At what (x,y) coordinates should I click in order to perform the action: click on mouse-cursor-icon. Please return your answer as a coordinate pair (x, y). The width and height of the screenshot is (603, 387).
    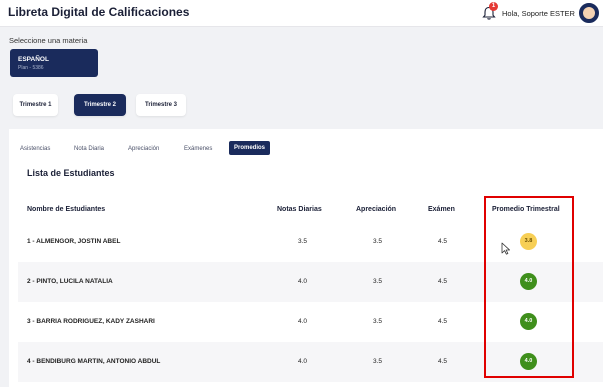
    Looking at the image, I should click on (505, 248).